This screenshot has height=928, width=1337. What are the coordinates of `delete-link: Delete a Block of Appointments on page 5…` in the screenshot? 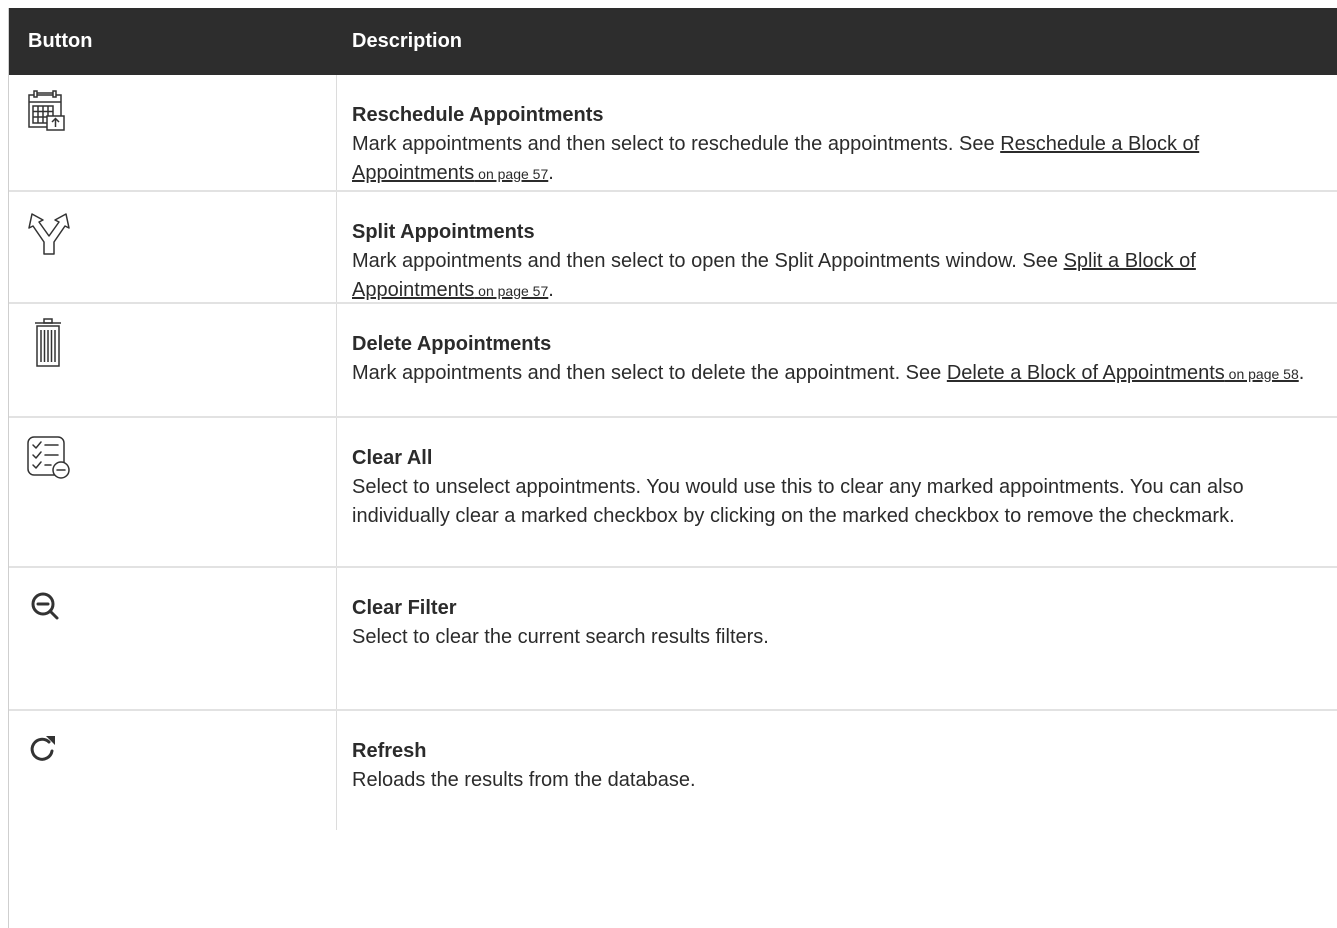 It's located at (1123, 373).